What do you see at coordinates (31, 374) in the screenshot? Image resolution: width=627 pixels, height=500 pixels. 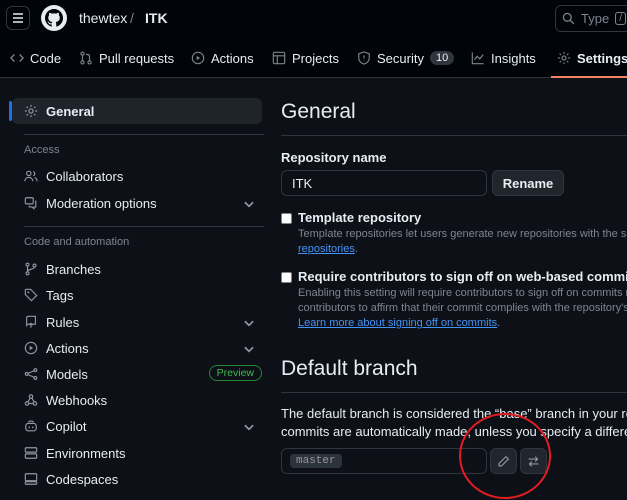 I see `models-icon` at bounding box center [31, 374].